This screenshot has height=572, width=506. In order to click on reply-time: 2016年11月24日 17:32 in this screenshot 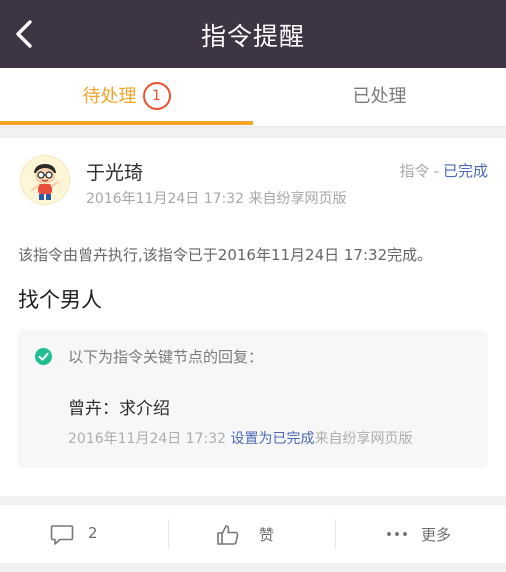, I will do `click(147, 439)`.